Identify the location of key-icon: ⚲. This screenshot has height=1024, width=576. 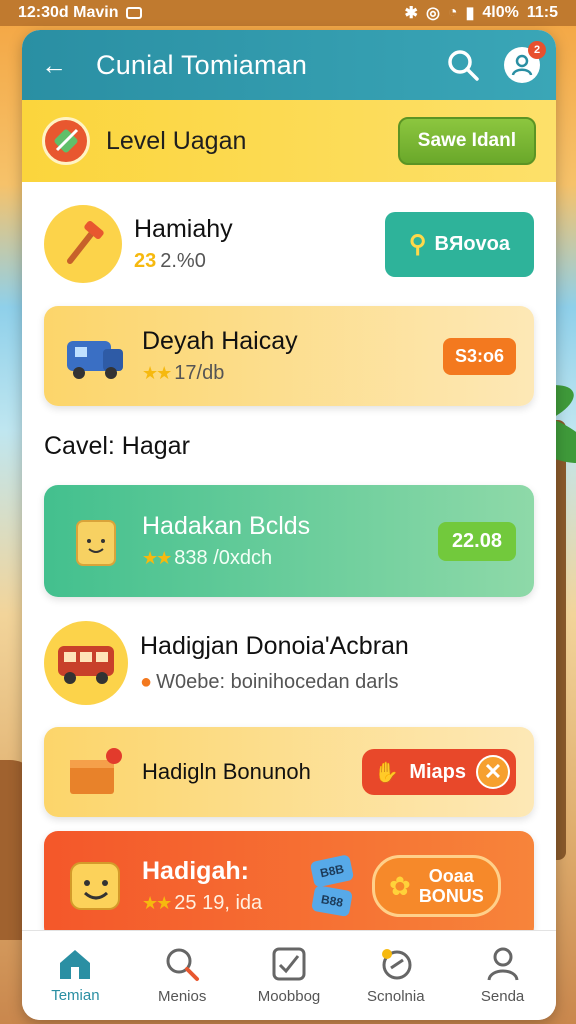
(417, 244).